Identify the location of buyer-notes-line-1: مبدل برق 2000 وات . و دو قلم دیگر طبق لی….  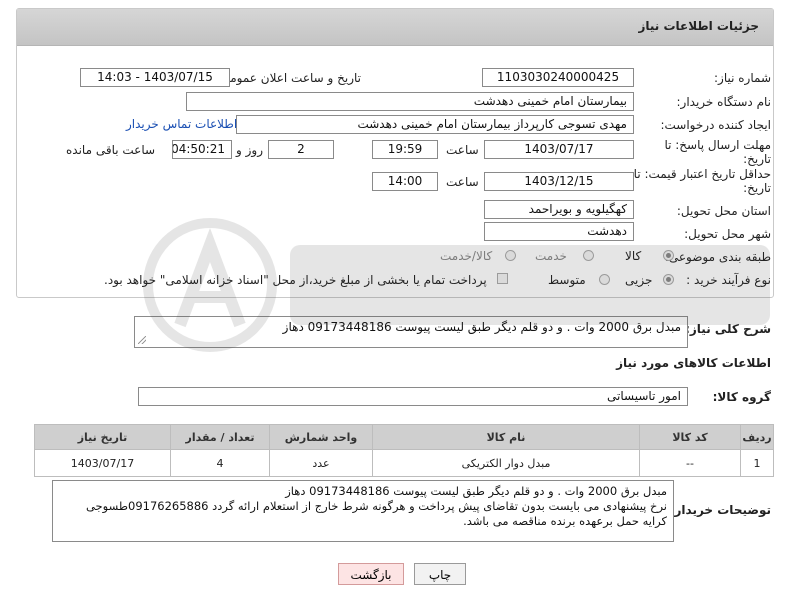
(476, 491).